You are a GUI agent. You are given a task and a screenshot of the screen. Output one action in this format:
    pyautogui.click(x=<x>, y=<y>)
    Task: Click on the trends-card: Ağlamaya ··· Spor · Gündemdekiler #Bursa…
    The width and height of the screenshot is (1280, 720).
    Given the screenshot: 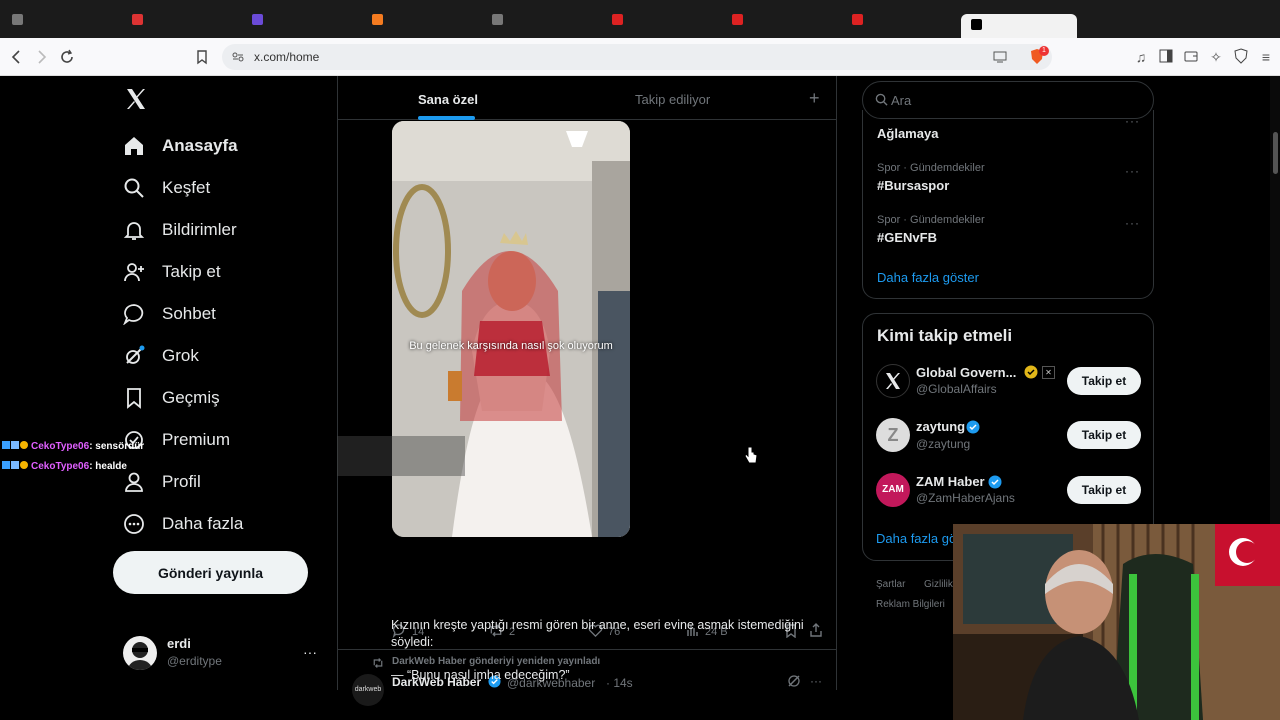 What is the action you would take?
    pyautogui.click(x=1008, y=204)
    